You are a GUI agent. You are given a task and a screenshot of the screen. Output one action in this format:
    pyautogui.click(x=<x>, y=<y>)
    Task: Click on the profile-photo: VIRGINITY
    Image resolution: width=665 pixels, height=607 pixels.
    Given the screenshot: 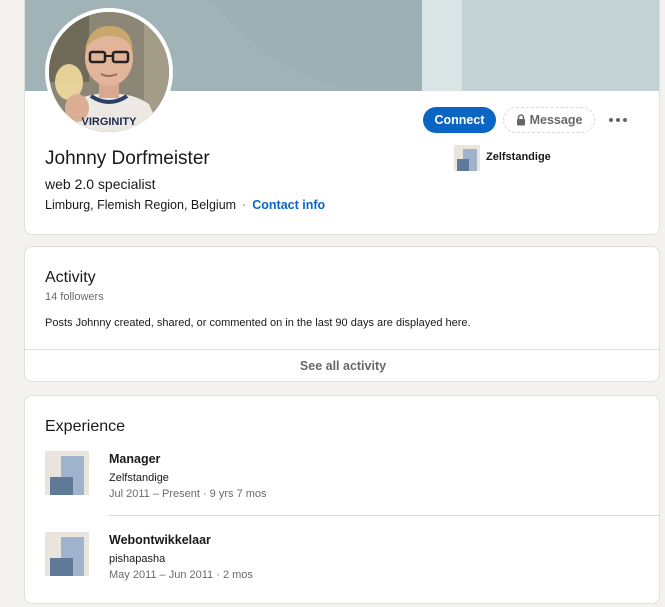 What is the action you would take?
    pyautogui.click(x=109, y=72)
    